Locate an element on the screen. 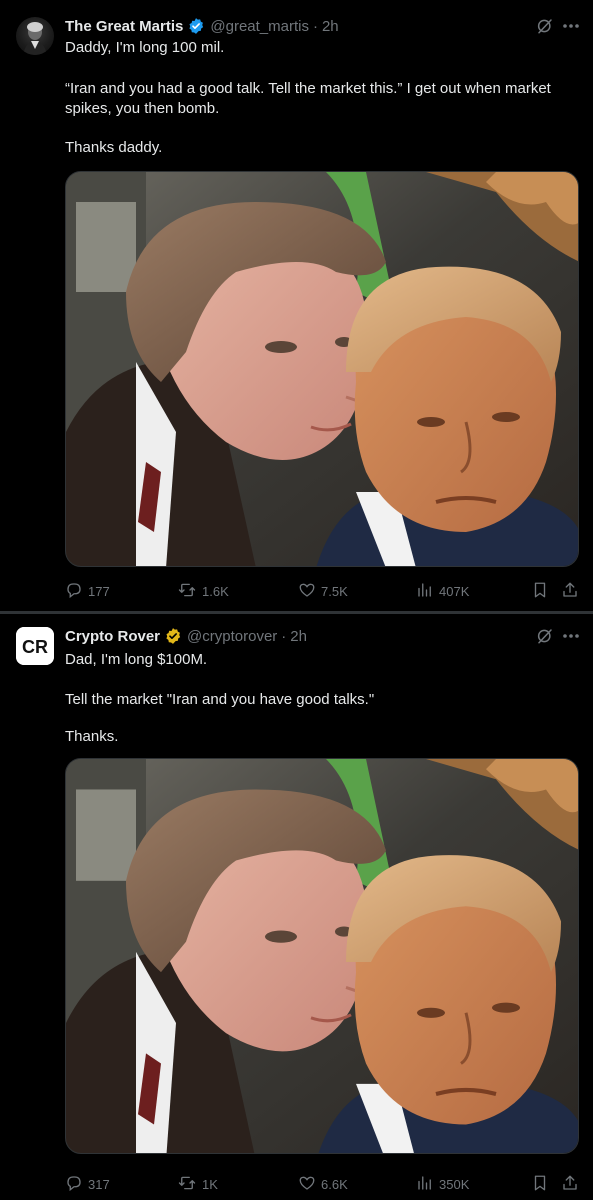 Image resolution: width=593 pixels, height=1200 pixels. repost-button: 1.6K is located at coordinates (203, 591).